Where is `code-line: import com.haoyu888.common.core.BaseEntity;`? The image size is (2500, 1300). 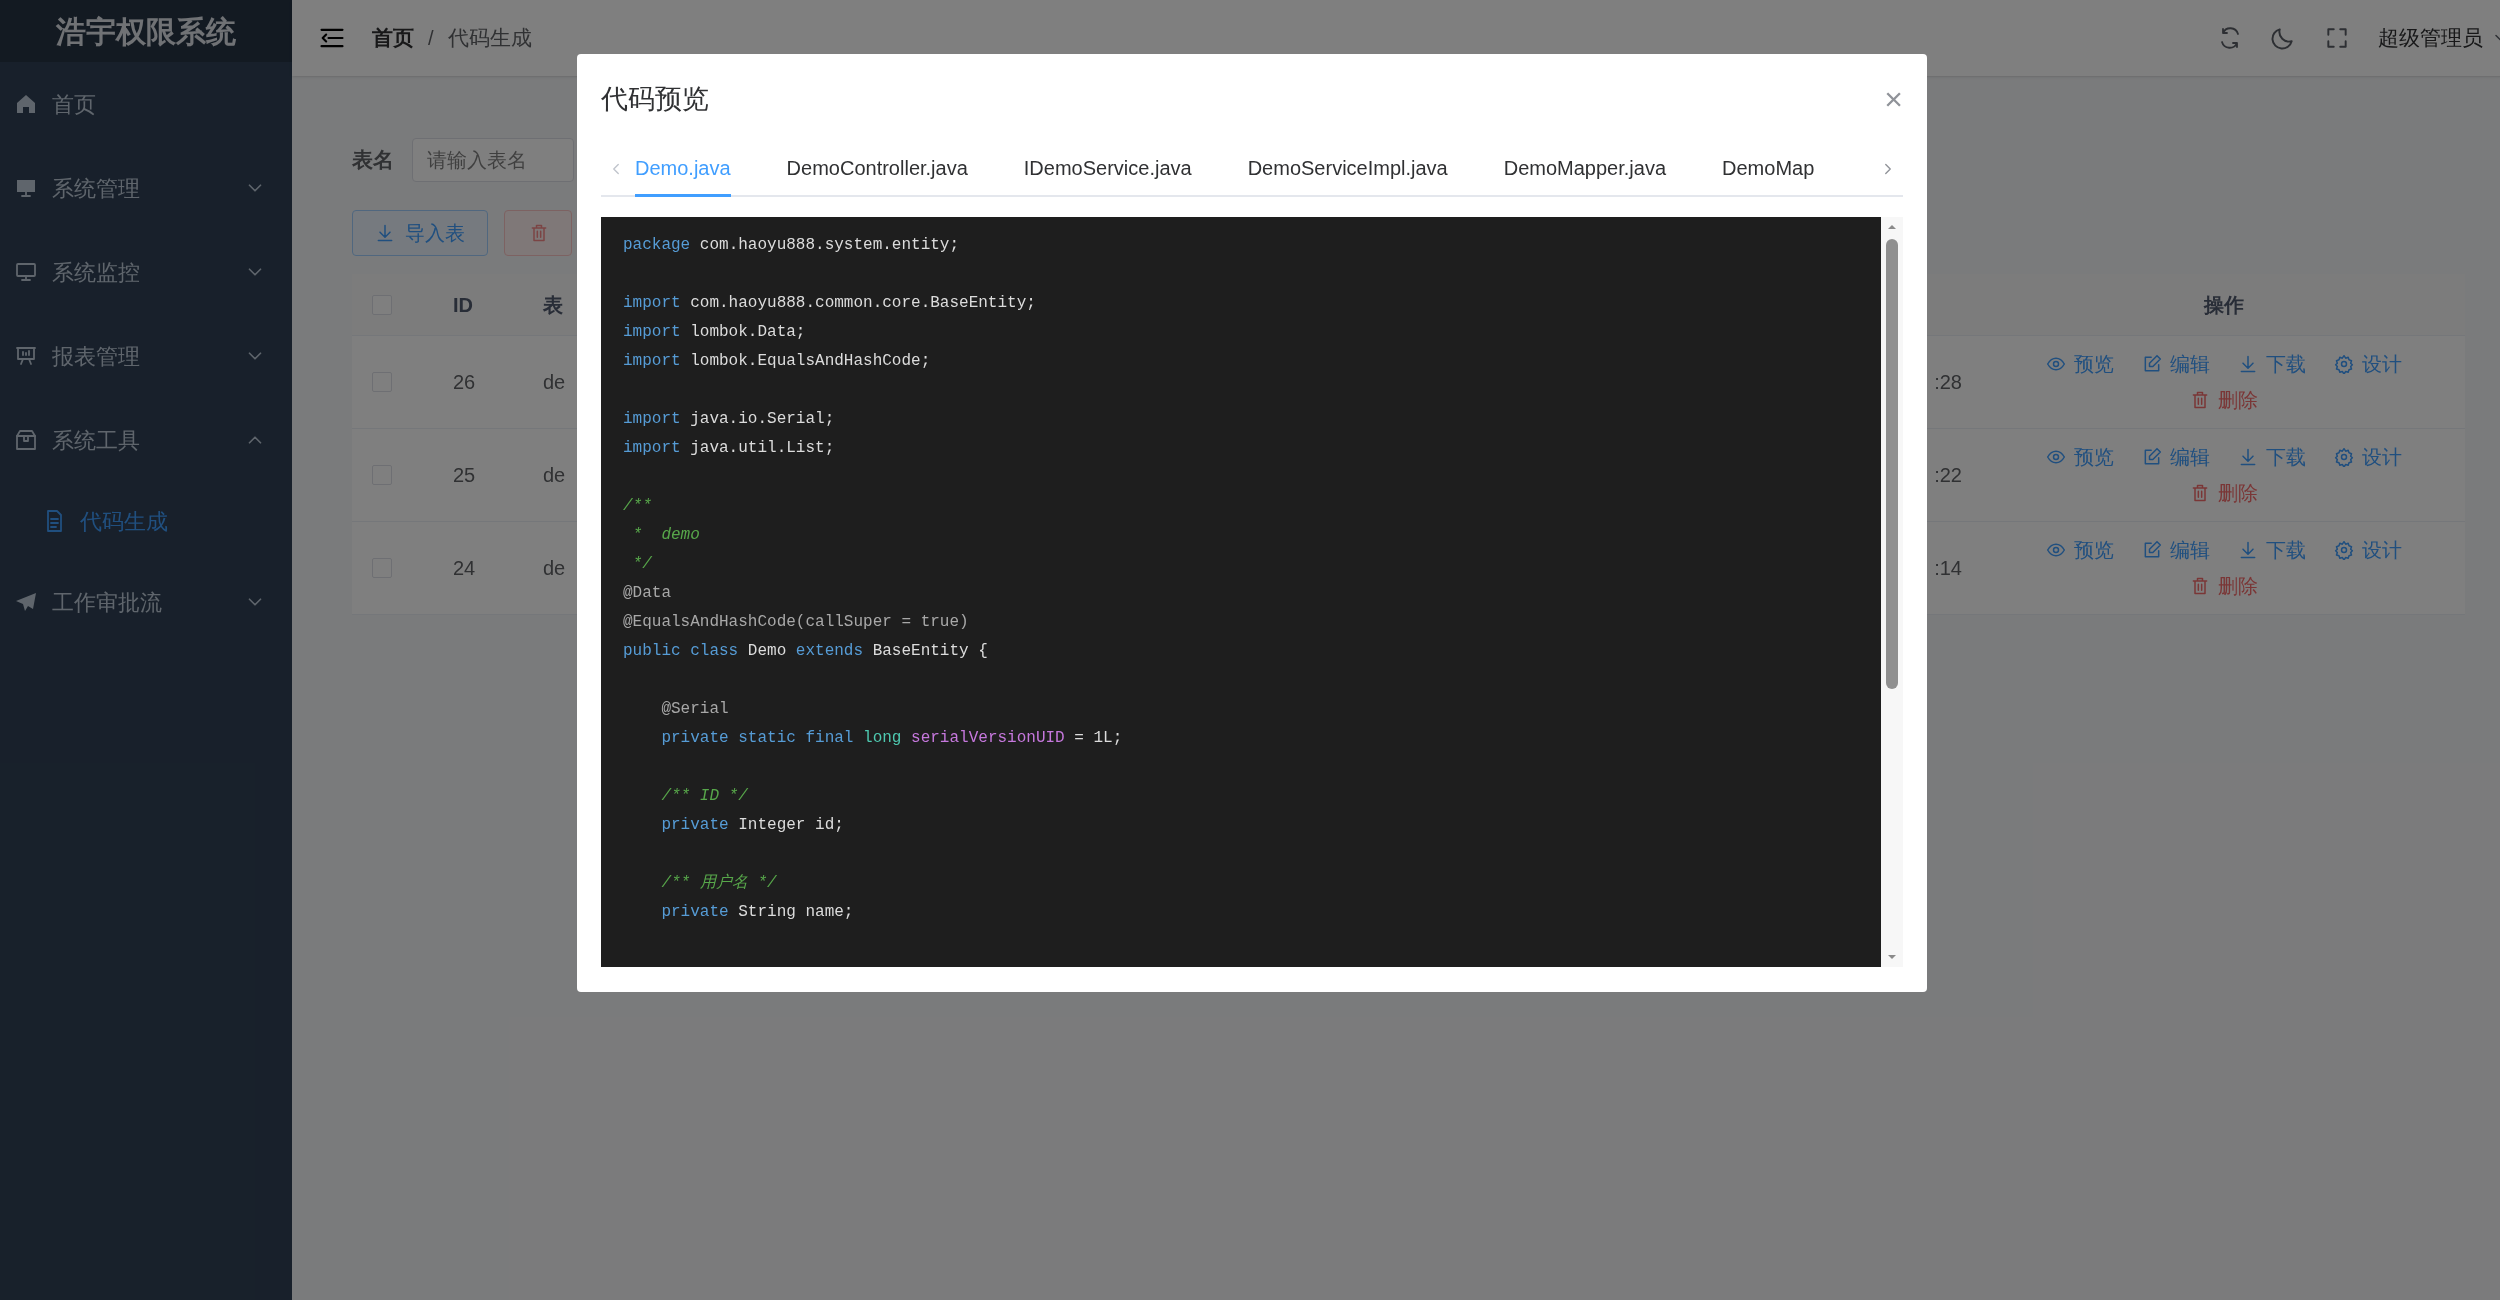 code-line: import com.haoyu888.common.core.BaseEntity; is located at coordinates (830, 303).